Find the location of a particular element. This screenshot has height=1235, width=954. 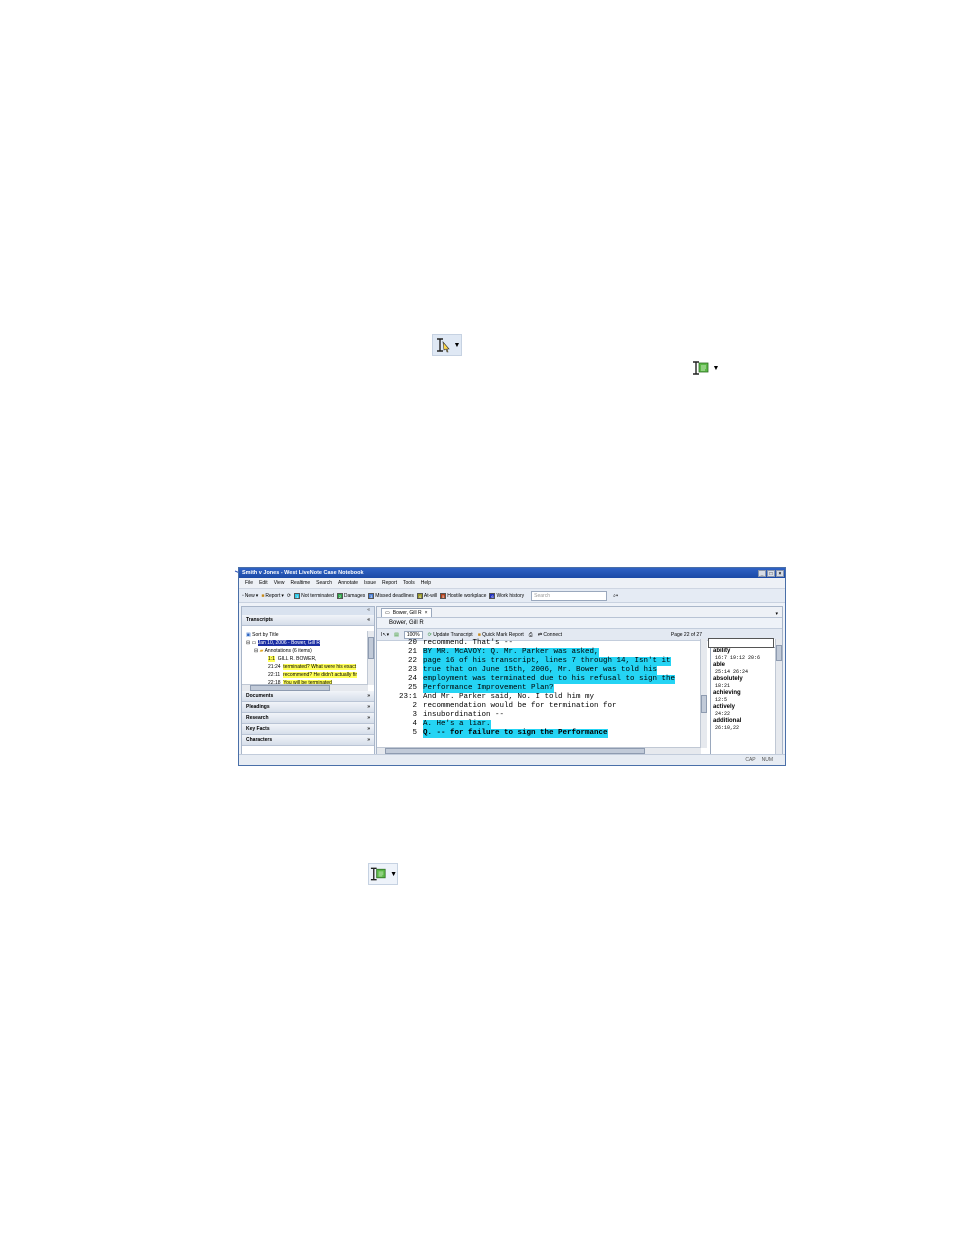

index-word: ability is located at coordinates (746, 651).